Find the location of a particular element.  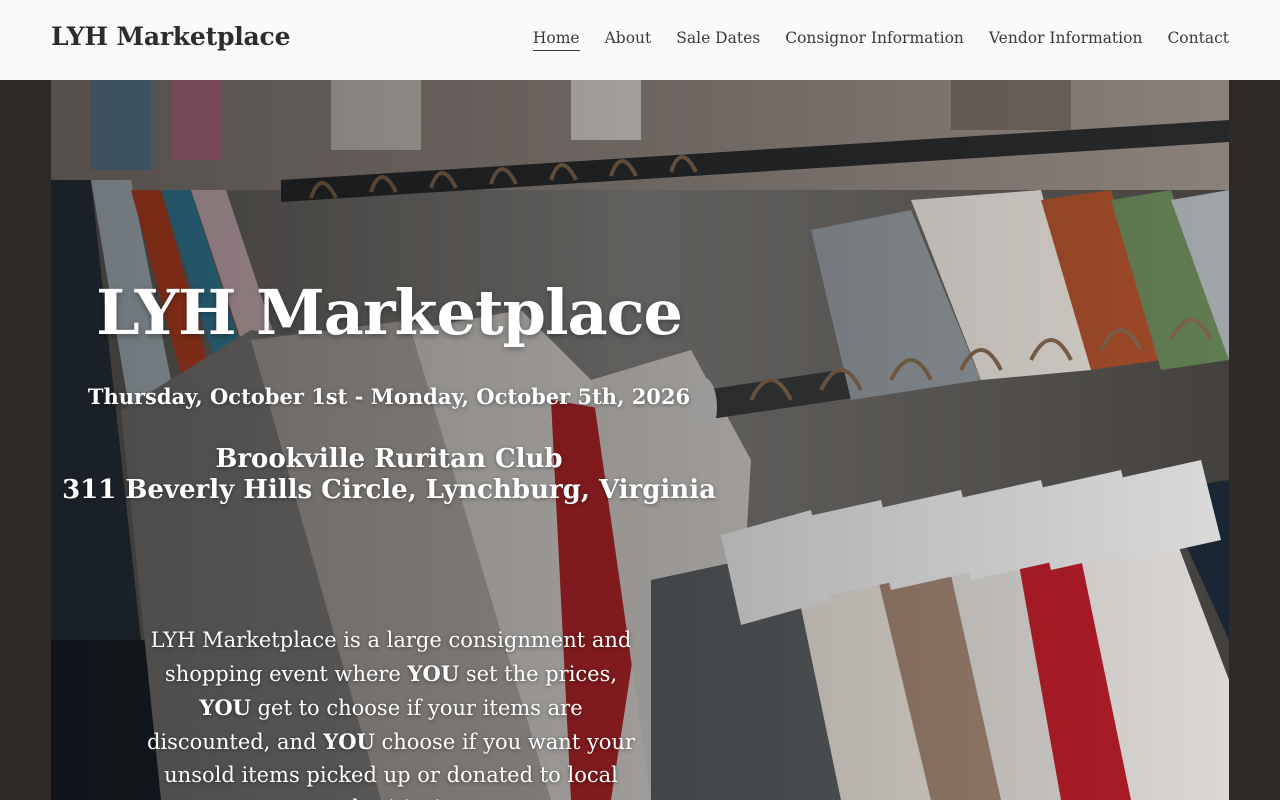

nav-vendor-information: Vendor Information is located at coordinates (1066, 40).